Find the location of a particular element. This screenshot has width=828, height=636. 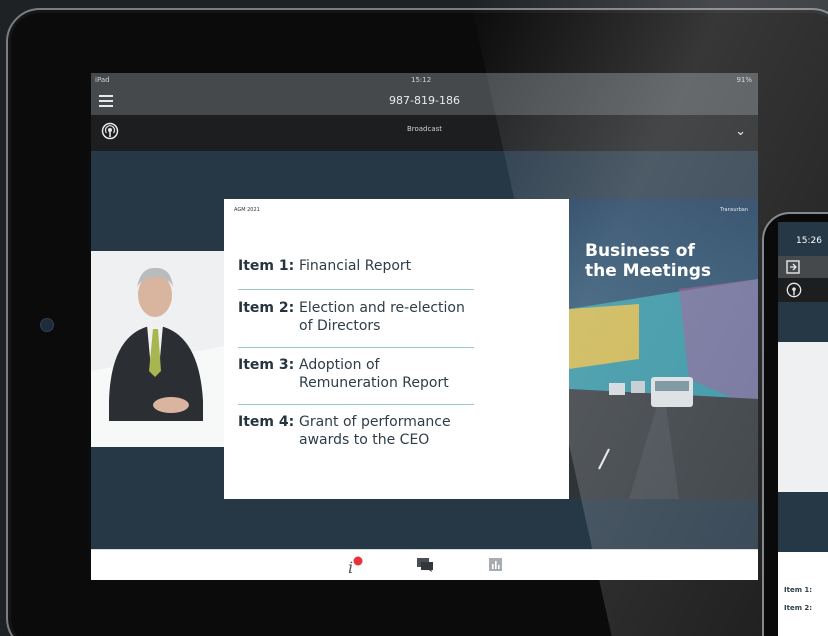

chat-icon is located at coordinates (425, 565).